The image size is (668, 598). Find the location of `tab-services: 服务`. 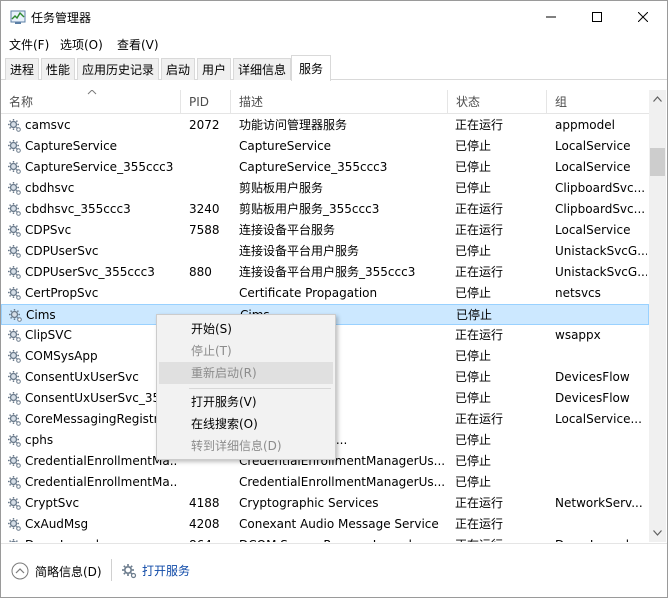

tab-services: 服务 is located at coordinates (311, 68).